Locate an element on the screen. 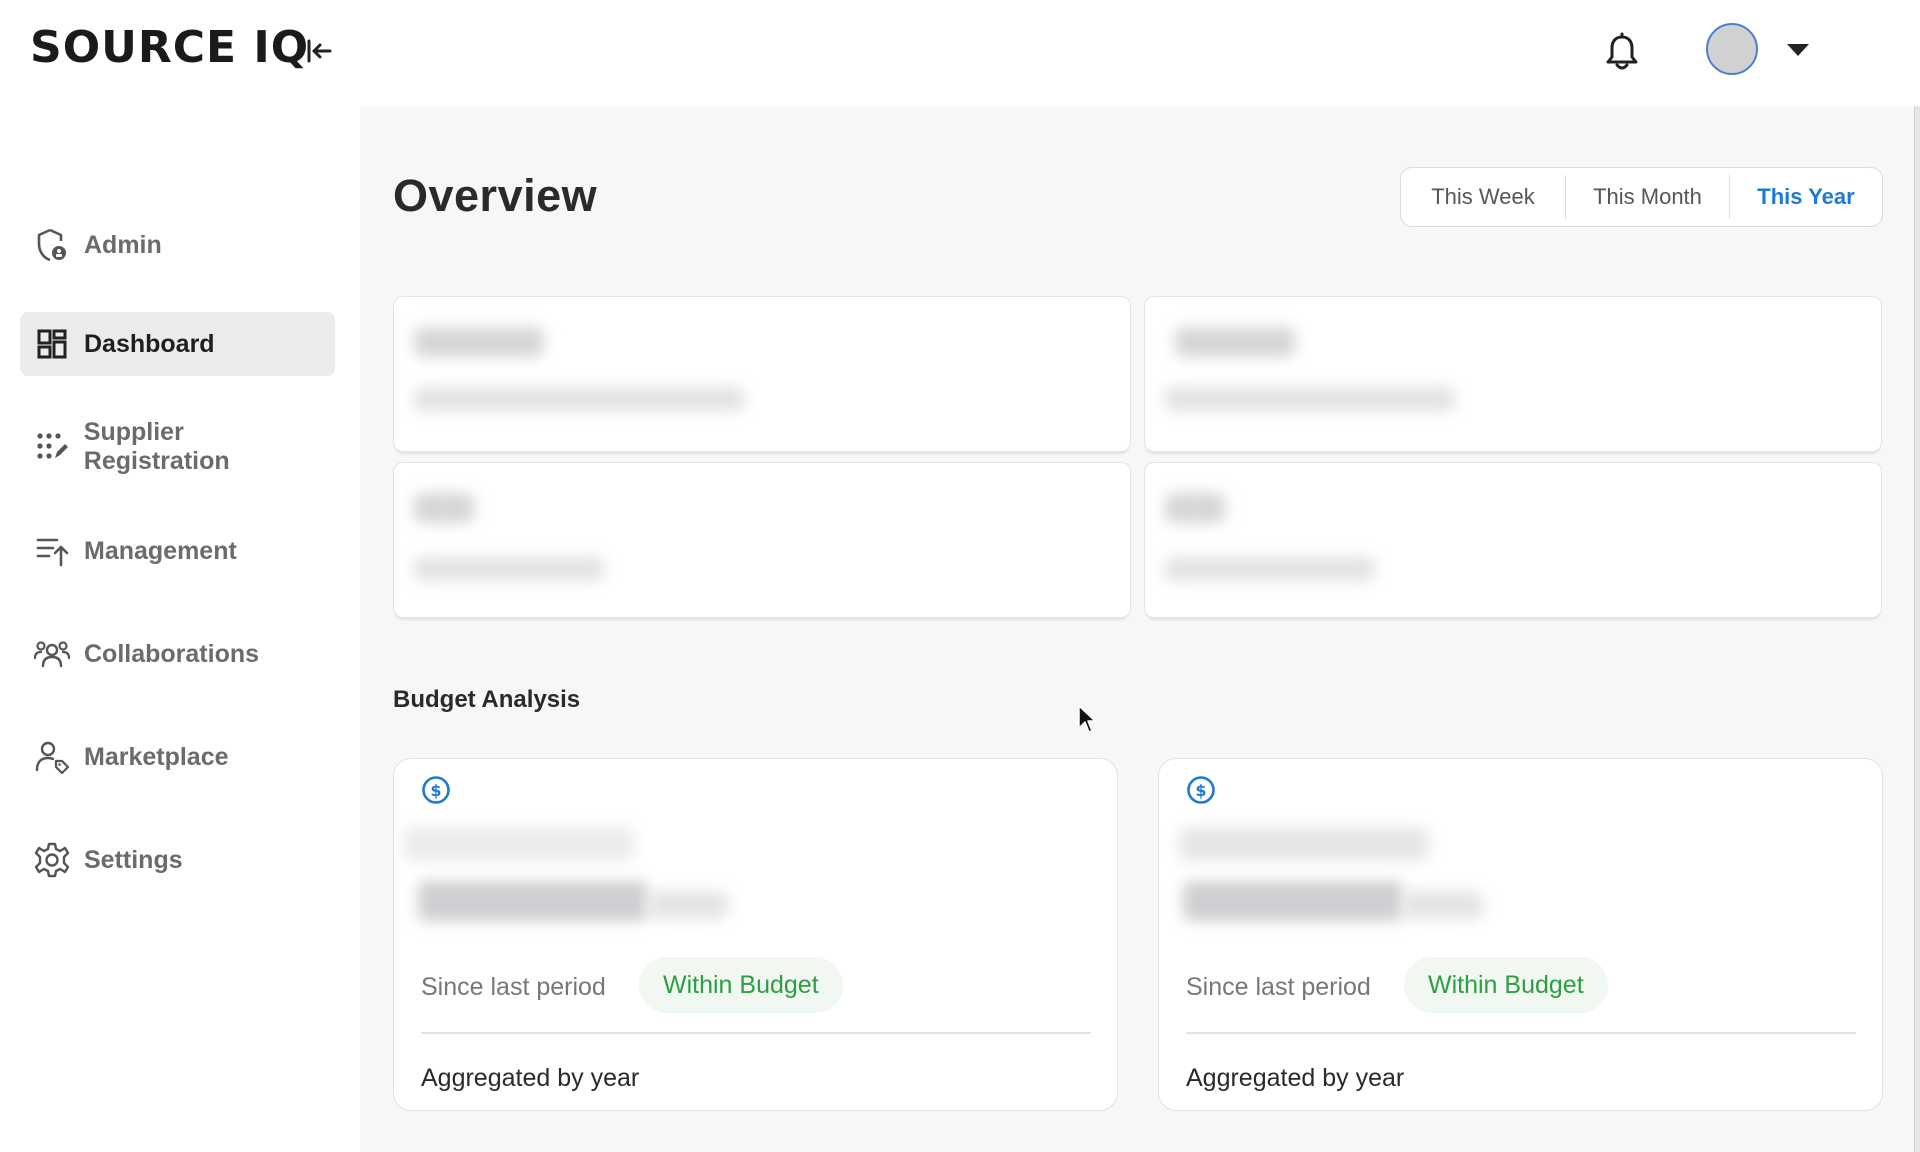 This screenshot has height=1152, width=1920. sidebar-item-dashboard: Dashboard is located at coordinates (177, 344).